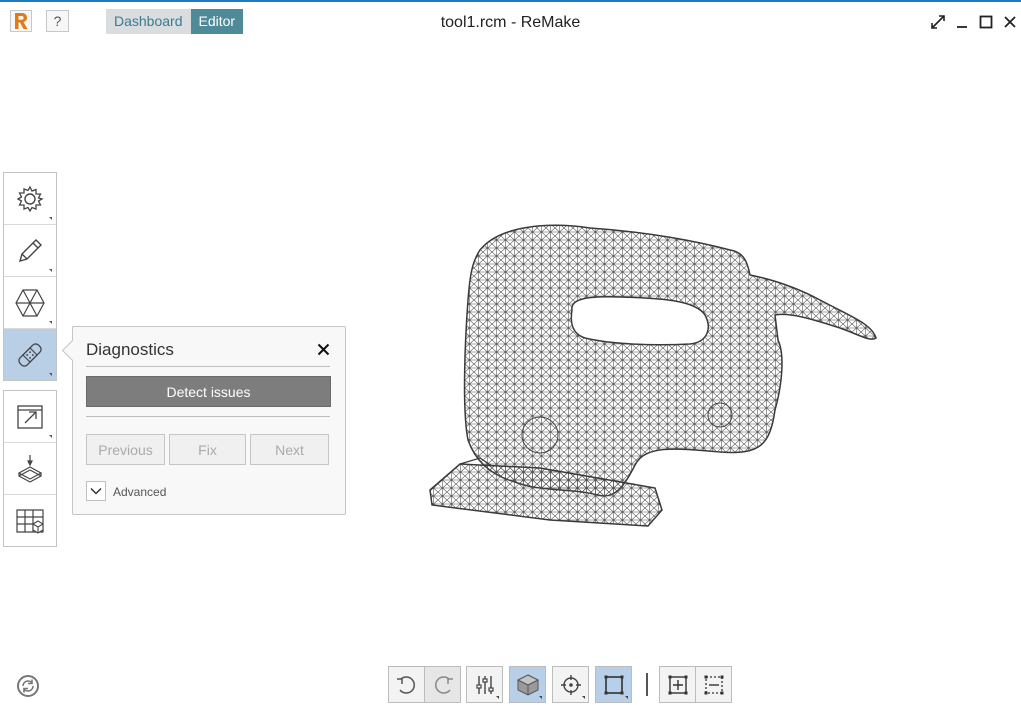 Image resolution: width=1021 pixels, height=705 pixels. I want to click on close-window-button, so click(1010, 22).